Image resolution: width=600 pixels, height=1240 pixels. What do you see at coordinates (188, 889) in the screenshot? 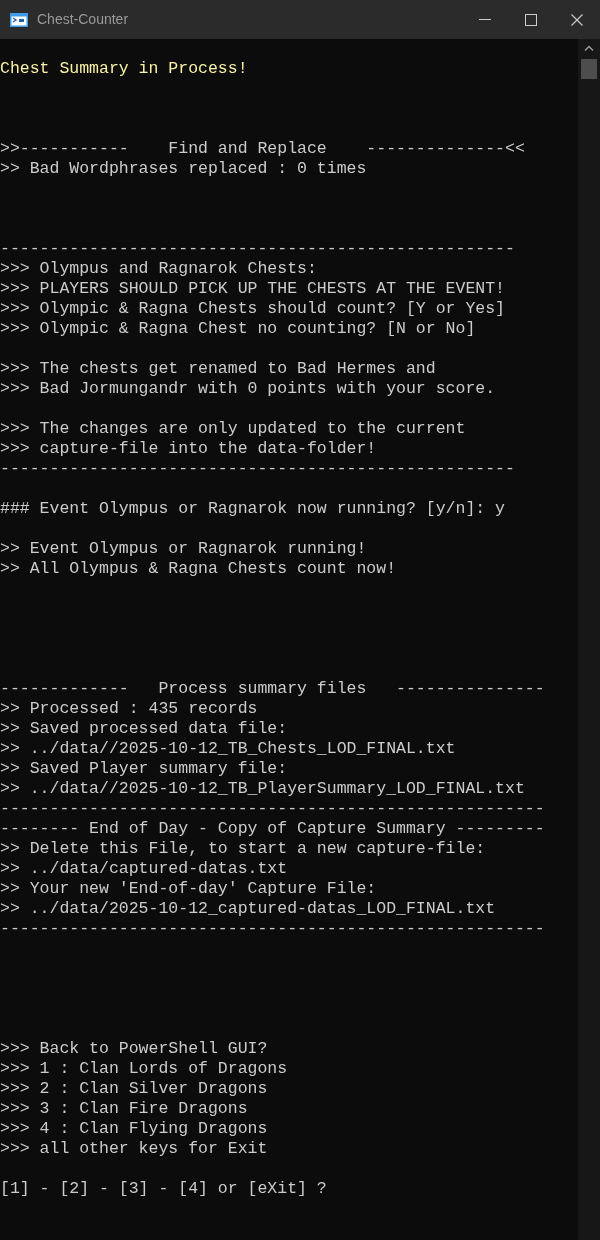
I see `console-line: >> Your new 'End-of-day' Capture File:` at bounding box center [188, 889].